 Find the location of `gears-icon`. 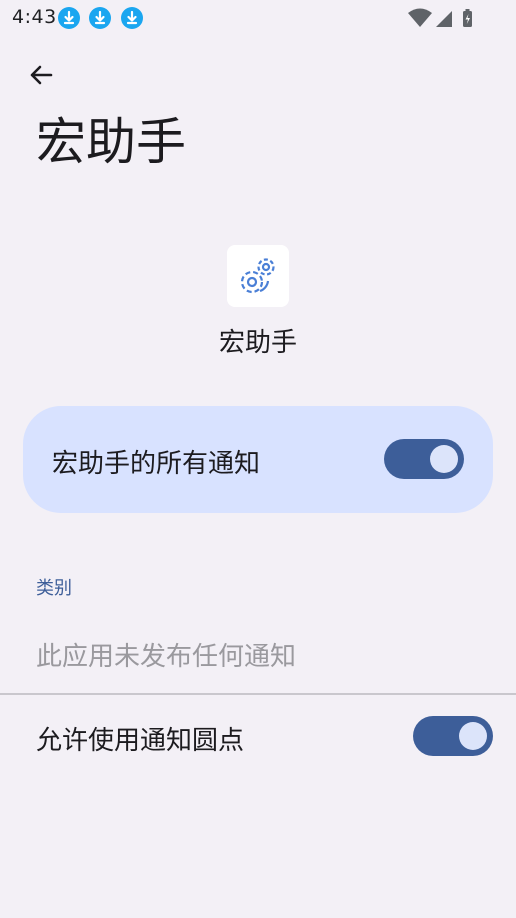

gears-icon is located at coordinates (257, 276).